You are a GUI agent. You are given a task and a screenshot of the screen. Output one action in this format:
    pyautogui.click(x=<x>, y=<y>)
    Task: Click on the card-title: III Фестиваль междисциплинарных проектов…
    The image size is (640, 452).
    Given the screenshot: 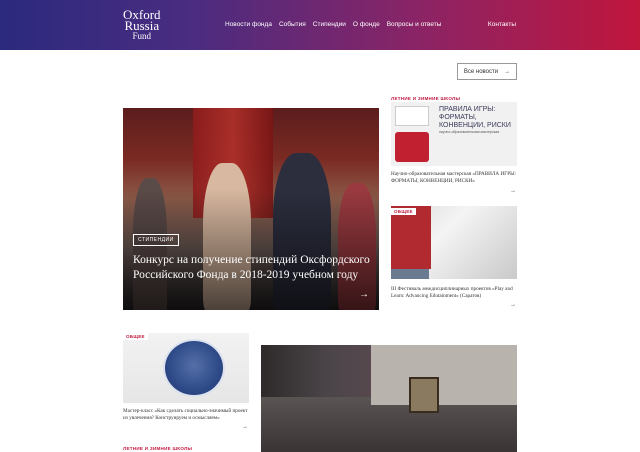 What is the action you would take?
    pyautogui.click(x=454, y=293)
    